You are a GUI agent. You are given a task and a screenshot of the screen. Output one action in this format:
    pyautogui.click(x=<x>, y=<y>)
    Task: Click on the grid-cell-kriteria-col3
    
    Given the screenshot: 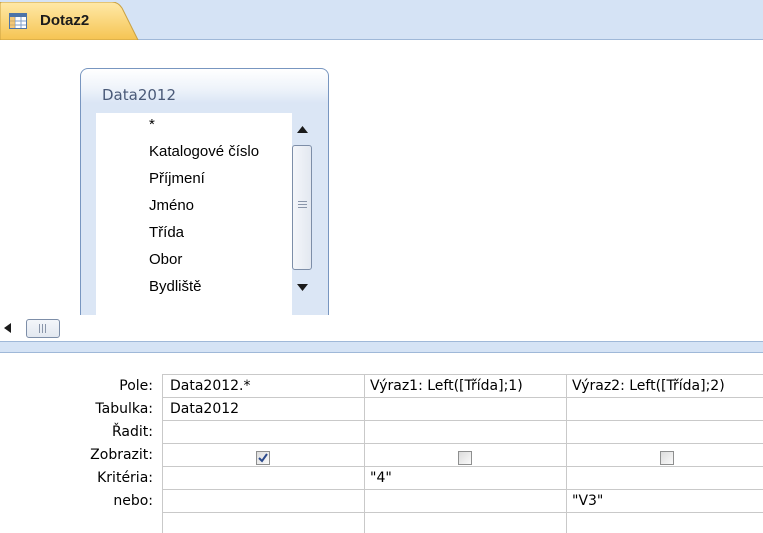 What is the action you would take?
    pyautogui.click(x=667, y=478)
    